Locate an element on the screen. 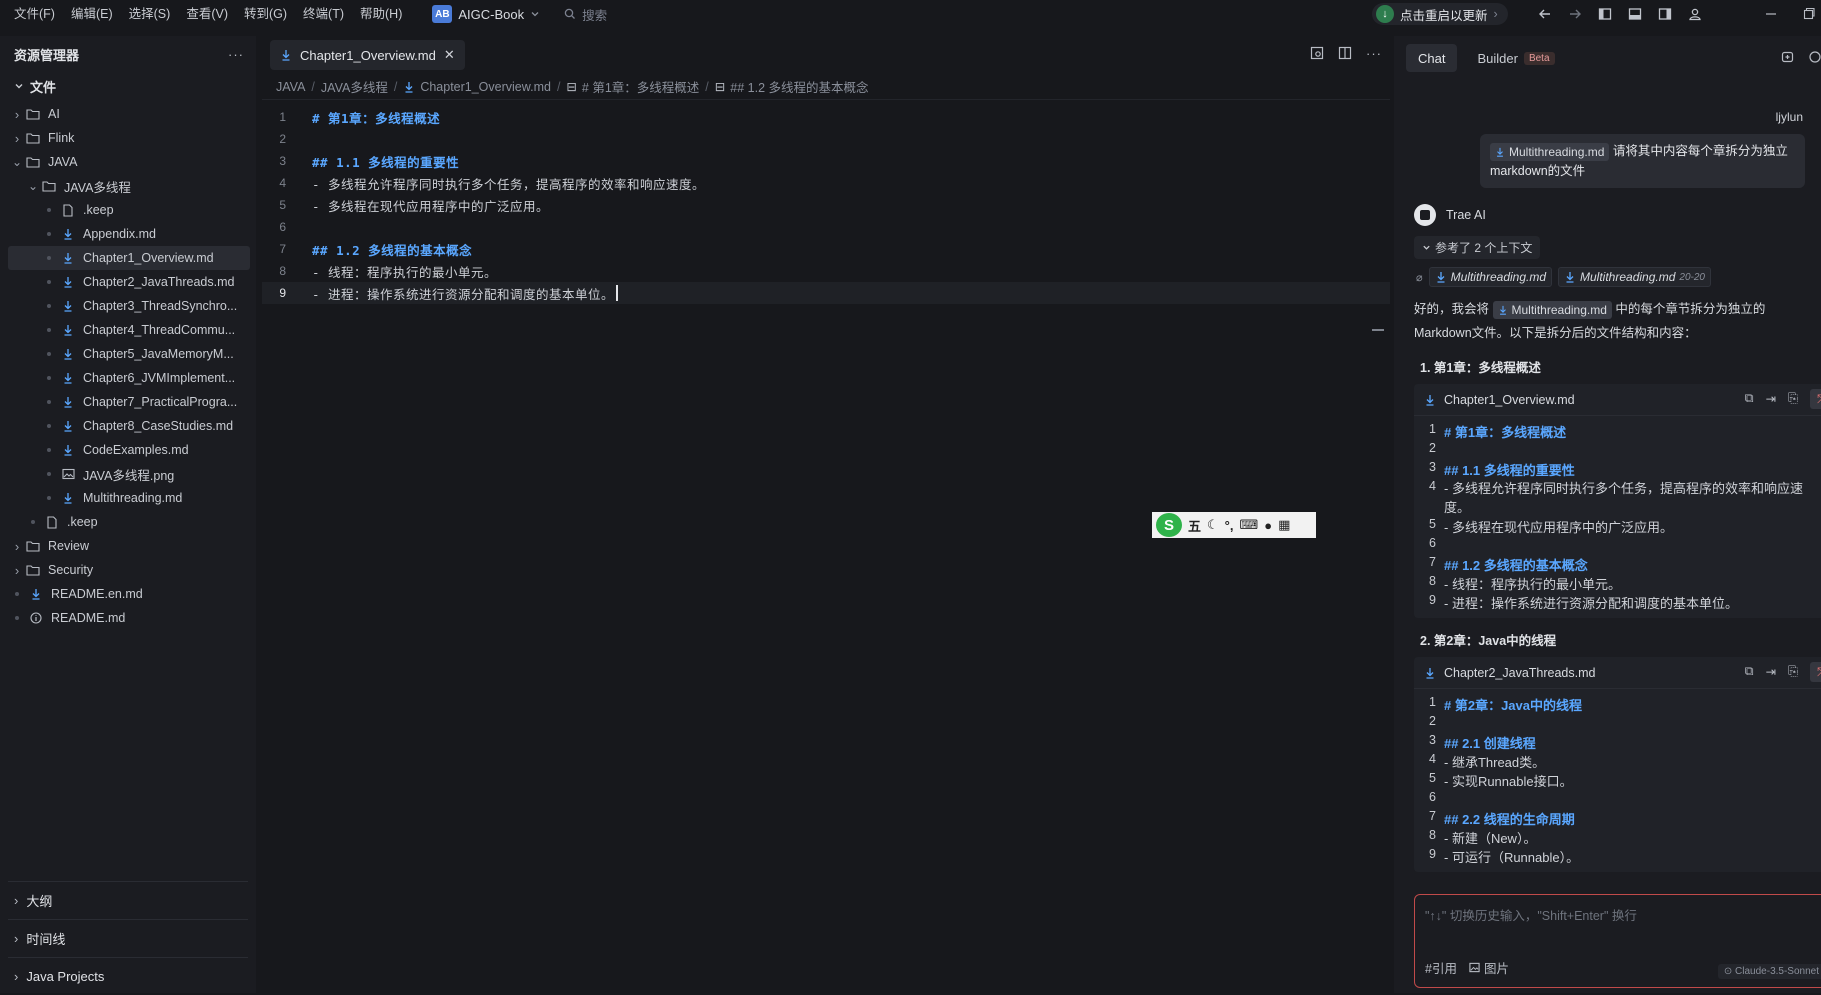 This screenshot has height=995, width=1821. attachment-icon: ⌀ is located at coordinates (1419, 277).